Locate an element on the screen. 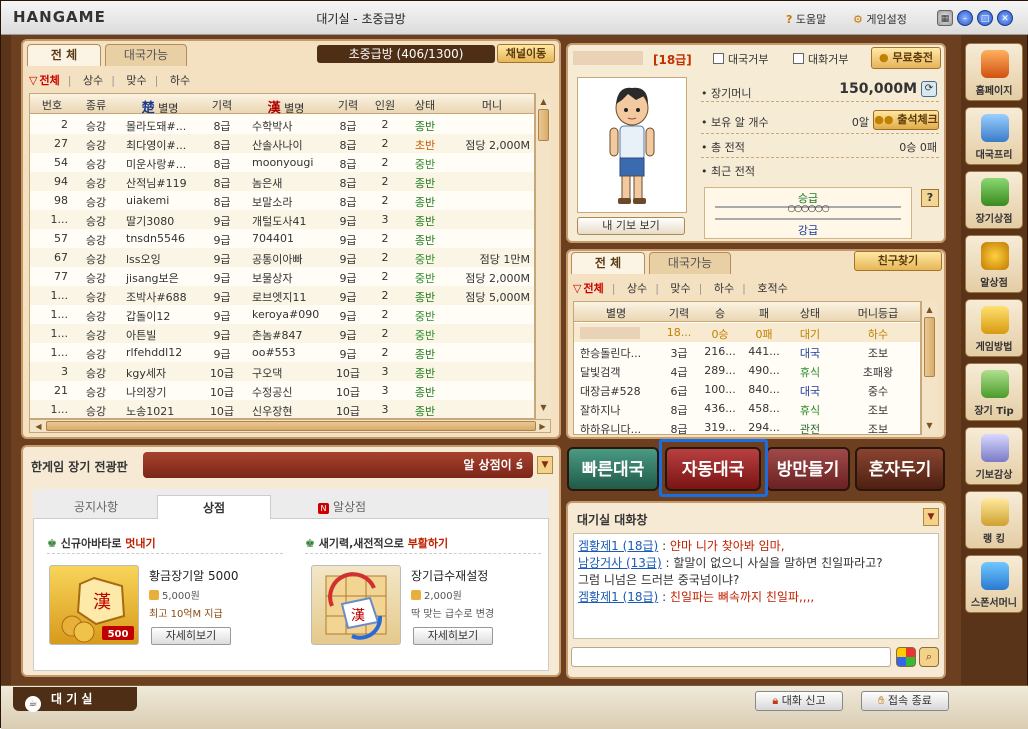 This screenshot has width=1028, height=729. room-scrollbar: ▲ ▼ is located at coordinates (543, 256).